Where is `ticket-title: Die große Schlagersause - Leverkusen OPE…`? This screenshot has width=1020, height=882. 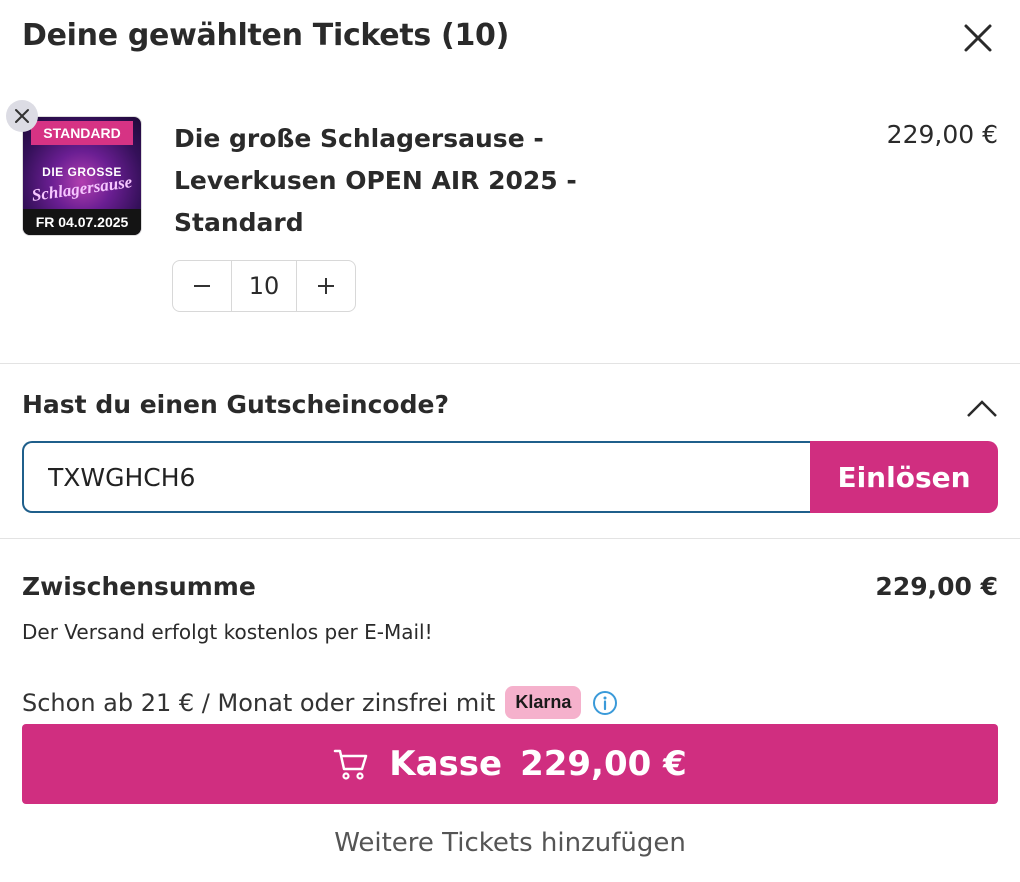
ticket-title: Die große Schlagersause - Leverkusen OPE… is located at coordinates (375, 180).